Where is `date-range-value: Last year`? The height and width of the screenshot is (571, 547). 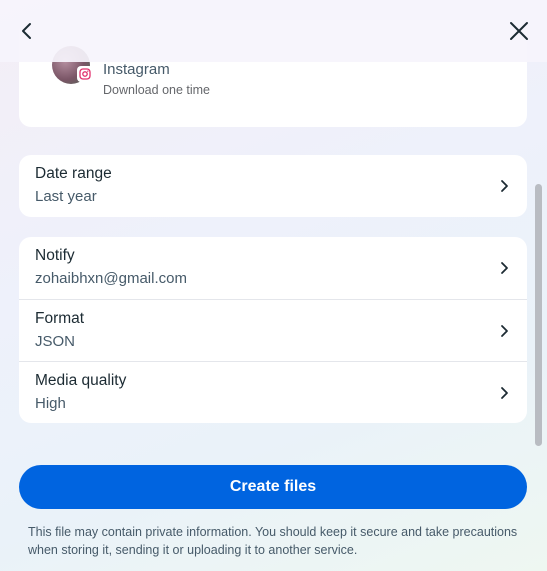 date-range-value: Last year is located at coordinates (66, 196).